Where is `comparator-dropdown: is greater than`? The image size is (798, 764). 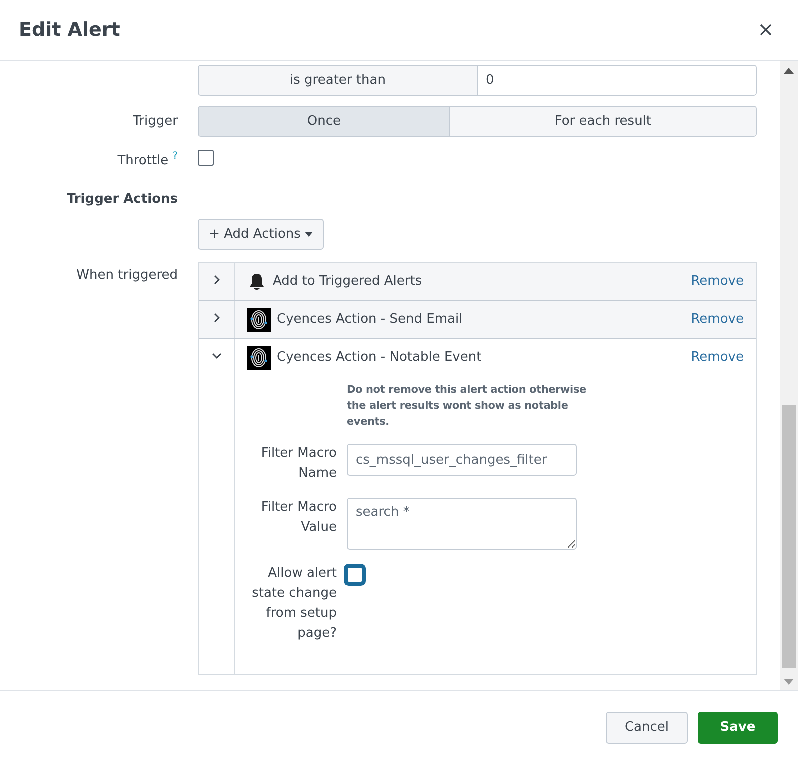
comparator-dropdown: is greater than is located at coordinates (338, 80).